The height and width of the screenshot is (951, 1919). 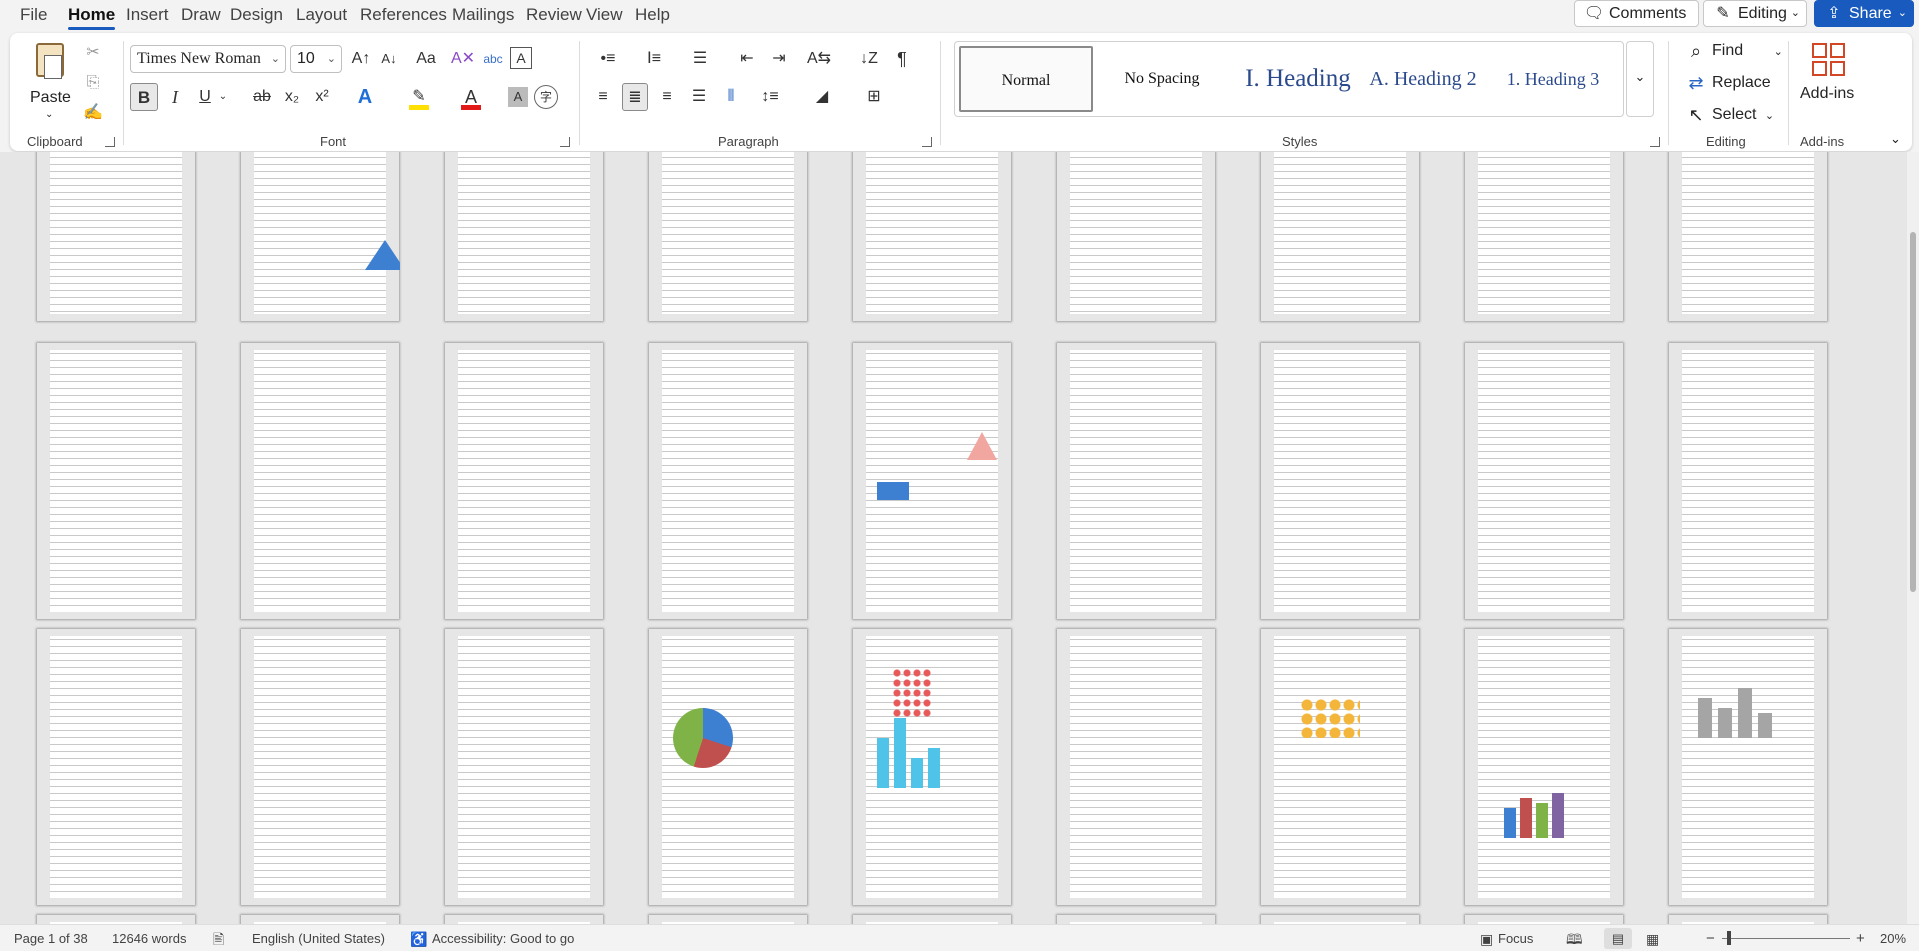 I want to click on justify-icon: ☰, so click(x=699, y=97).